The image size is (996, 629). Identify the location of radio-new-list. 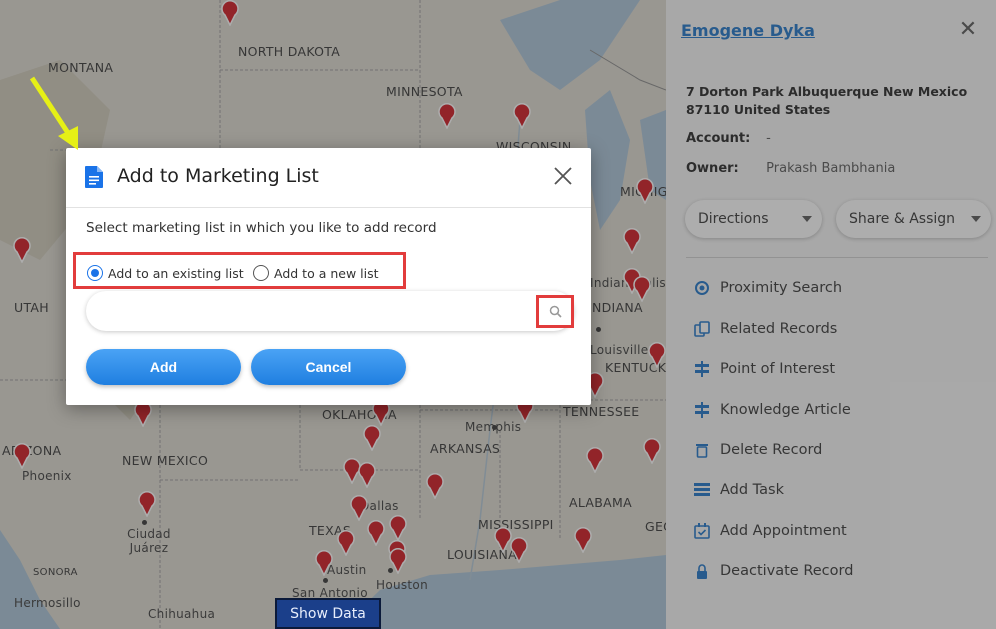
(261, 273).